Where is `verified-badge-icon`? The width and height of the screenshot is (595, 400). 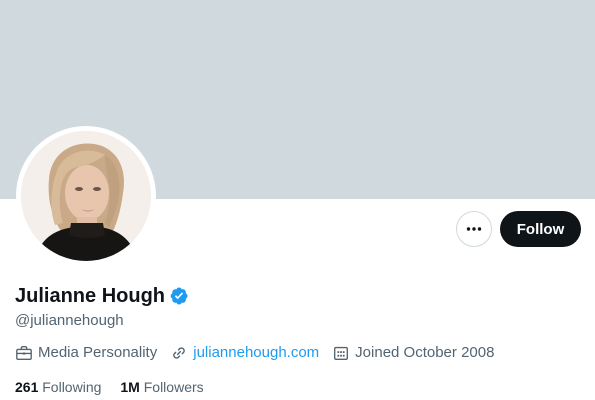
verified-badge-icon is located at coordinates (179, 296).